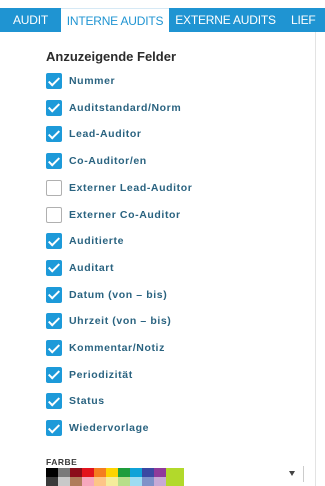  Describe the element at coordinates (105, 134) in the screenshot. I see `field-option-label: Lead-Auditor` at that location.